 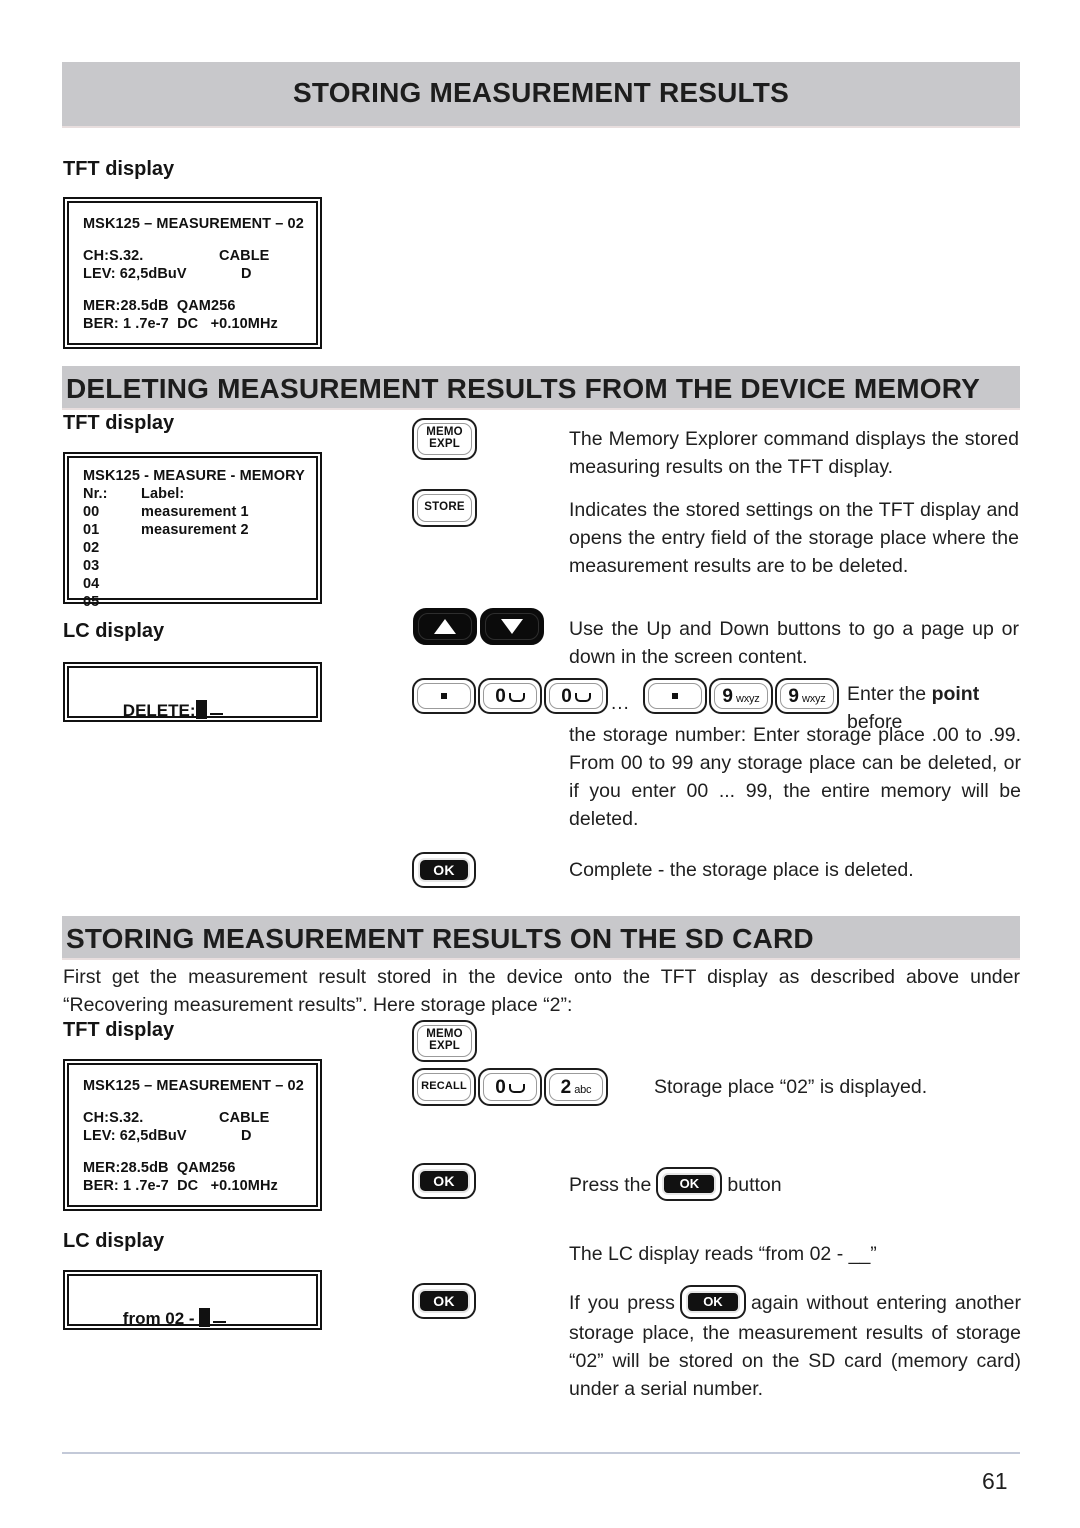 I want to click on paragraph-recall: Storage place “02” is displayed., so click(x=791, y=1087).